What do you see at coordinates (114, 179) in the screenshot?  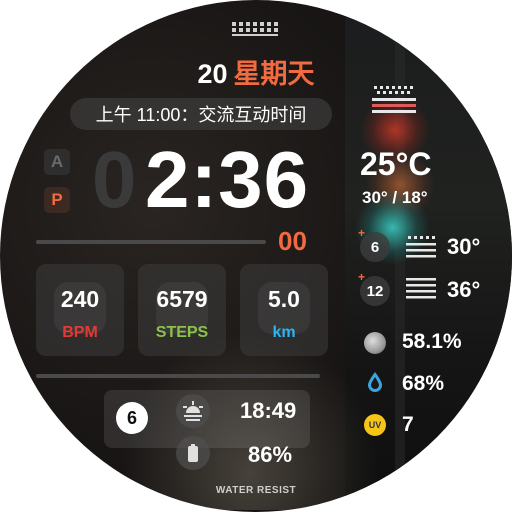 I see `hour-leading-zero: 0` at bounding box center [114, 179].